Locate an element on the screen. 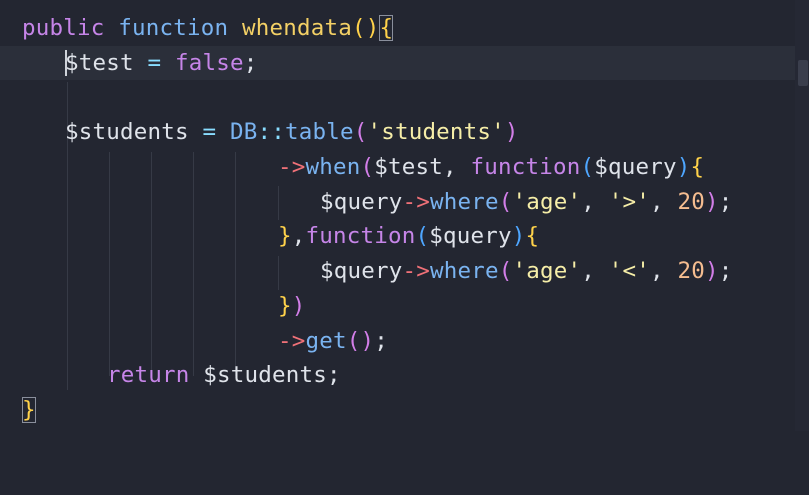 Image resolution: width=809 pixels, height=495 pixels. code-line-7: },function($query){ is located at coordinates (397, 236).